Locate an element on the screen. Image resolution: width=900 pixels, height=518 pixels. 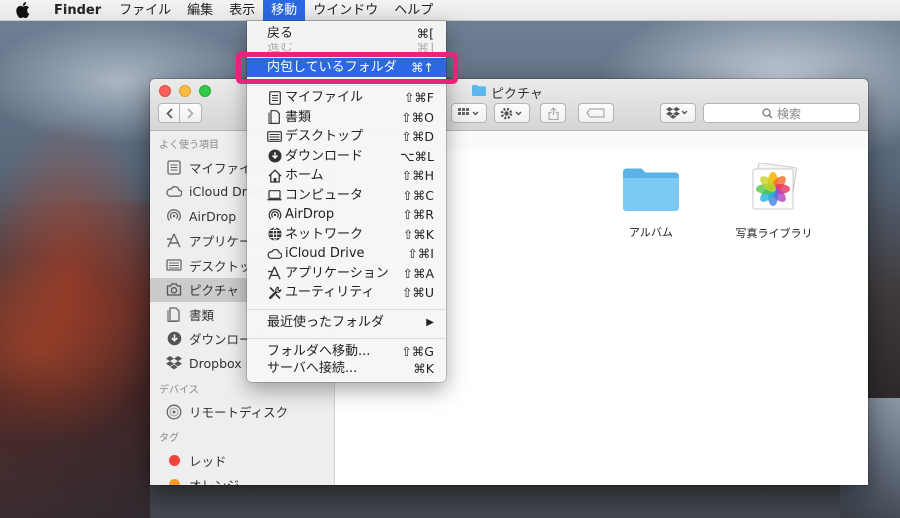
menu-item-shortcut: ⌘K is located at coordinates (423, 368).